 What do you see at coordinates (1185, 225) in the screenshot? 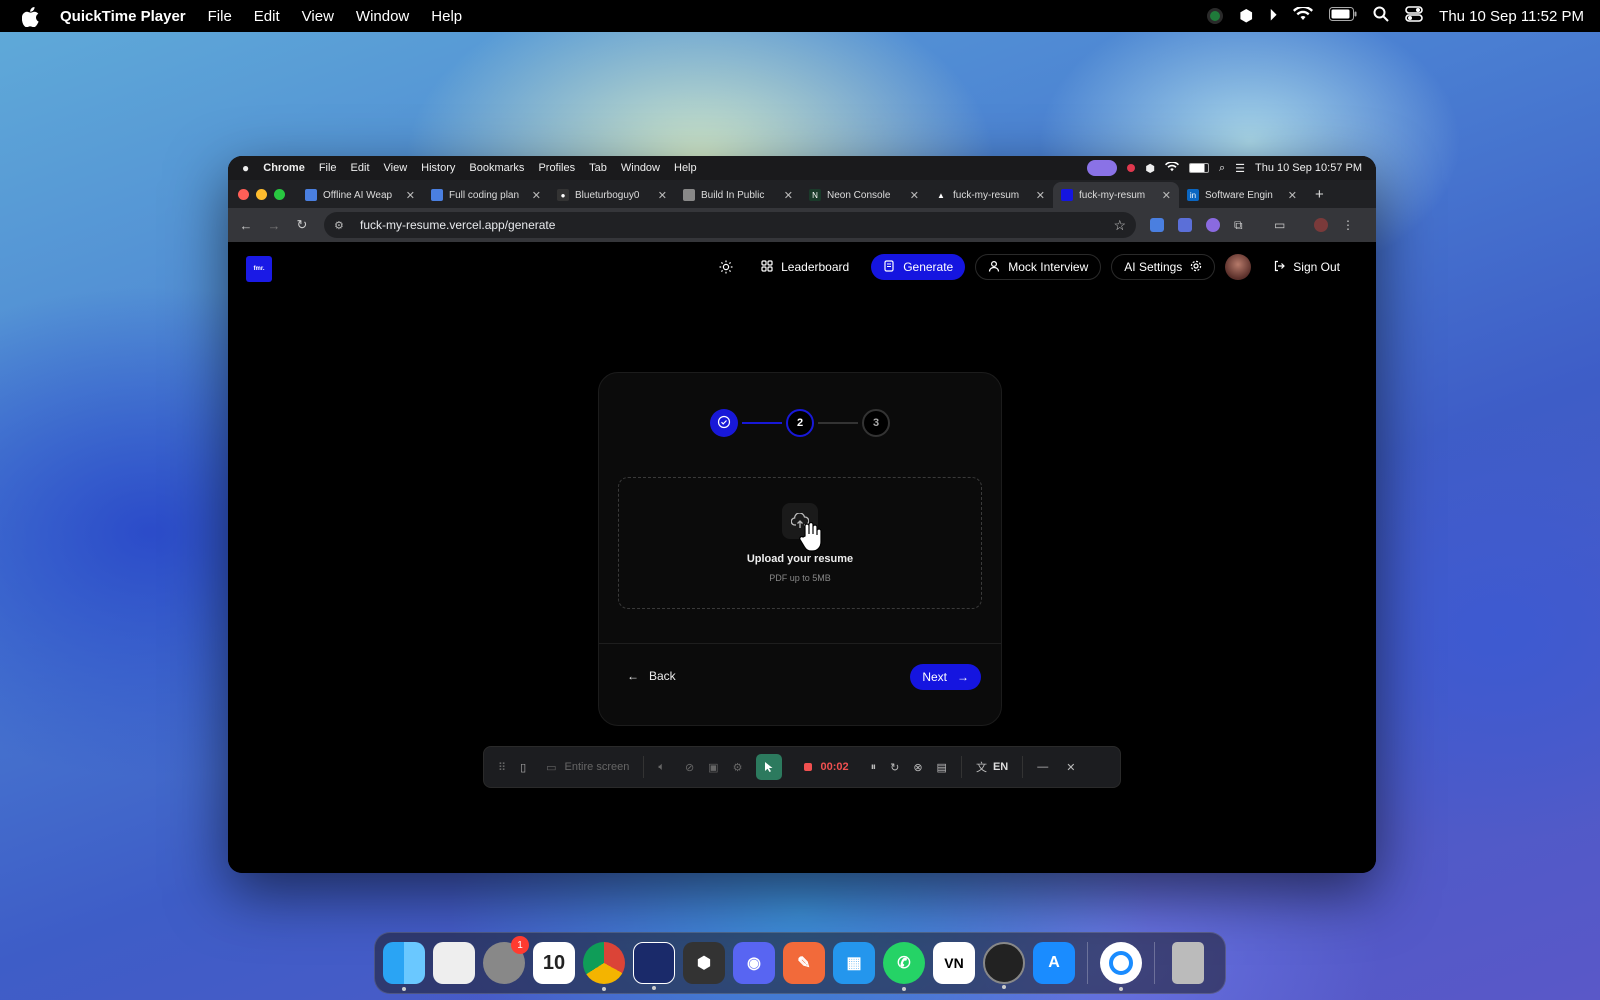
I see `extension-chart-icon` at bounding box center [1185, 225].